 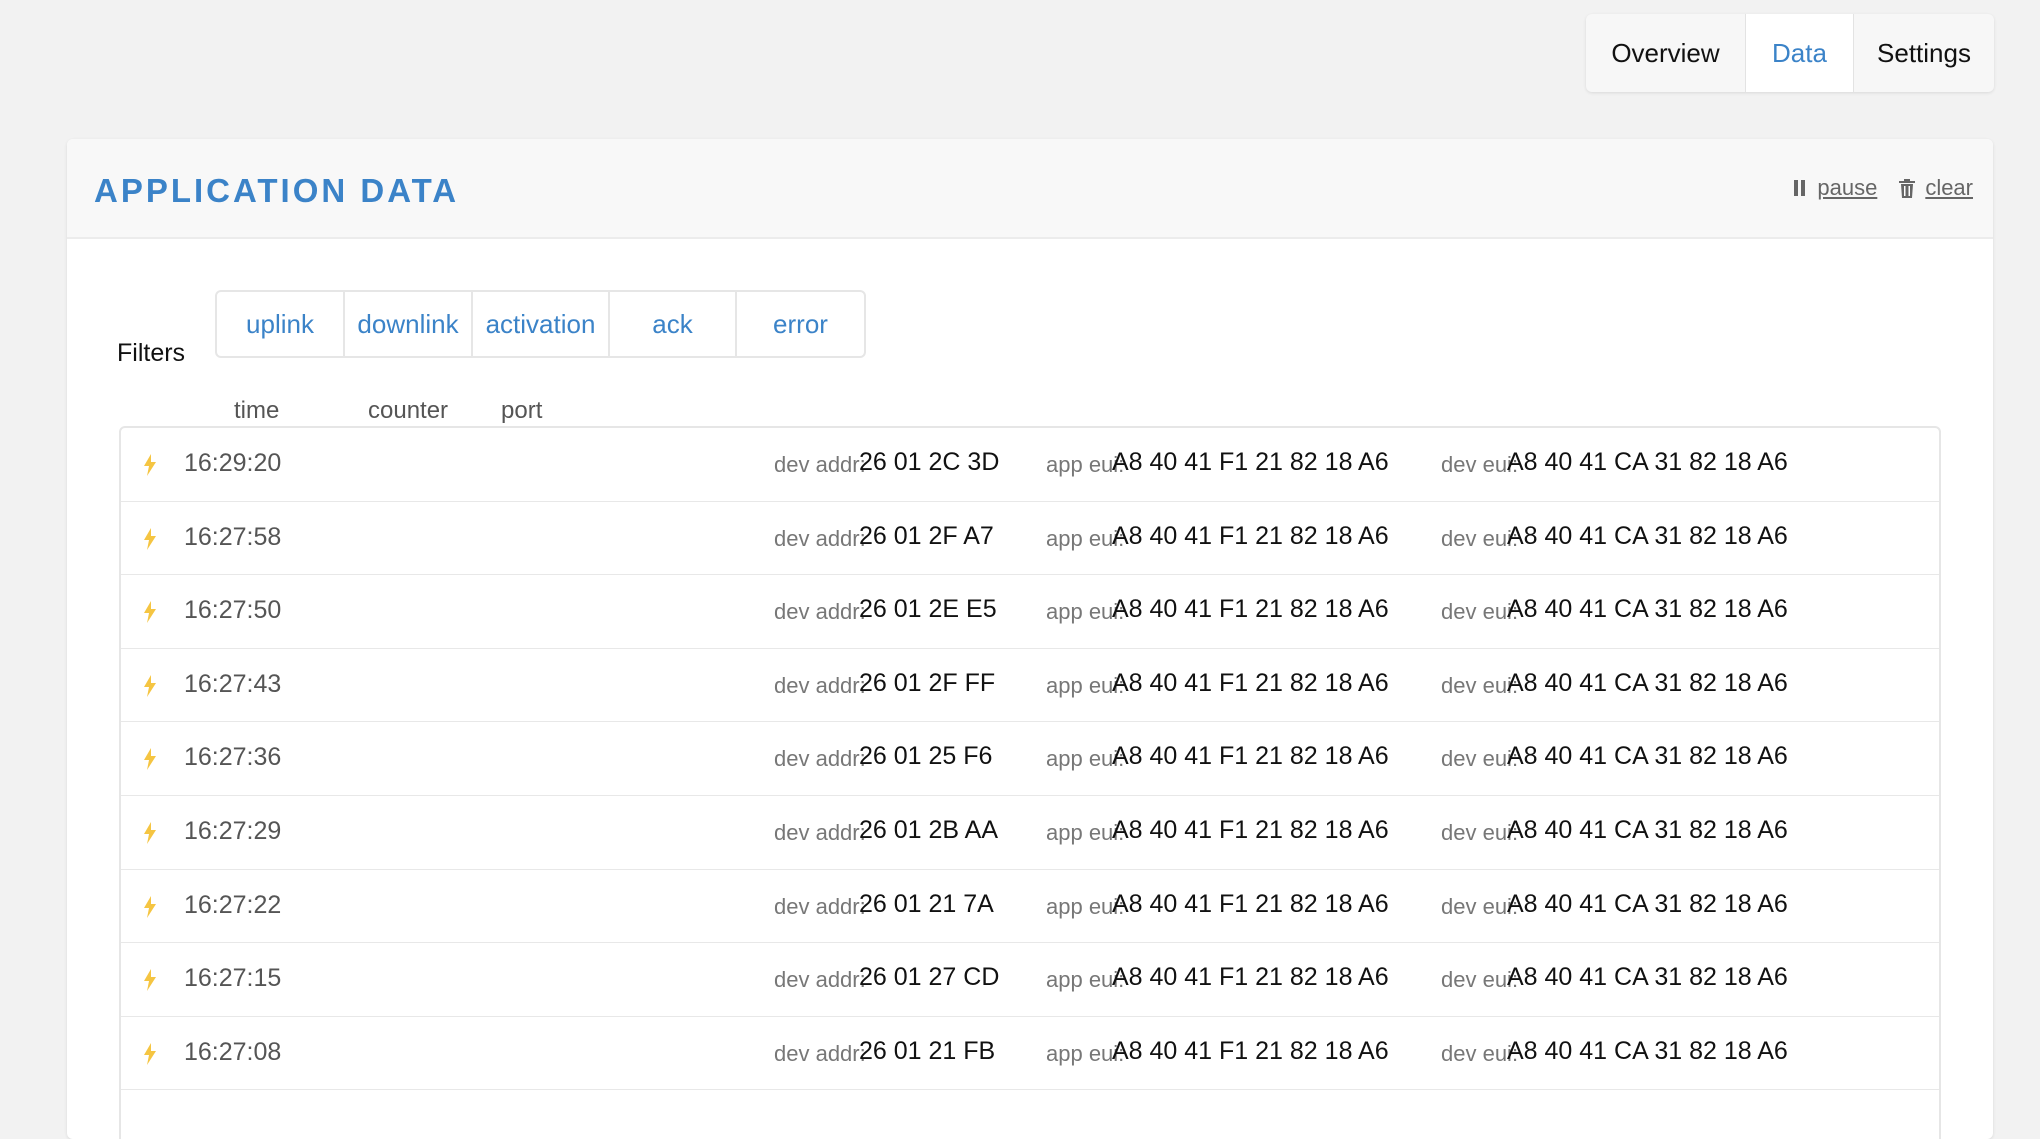 I want to click on filters-label: Filters, so click(x=151, y=353).